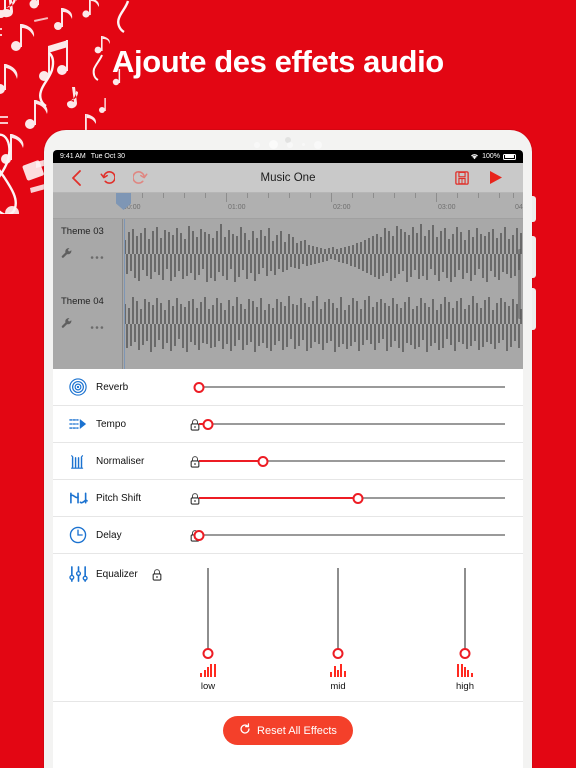  I want to click on effect-row-normaliser: Normaliser, so click(288, 461).